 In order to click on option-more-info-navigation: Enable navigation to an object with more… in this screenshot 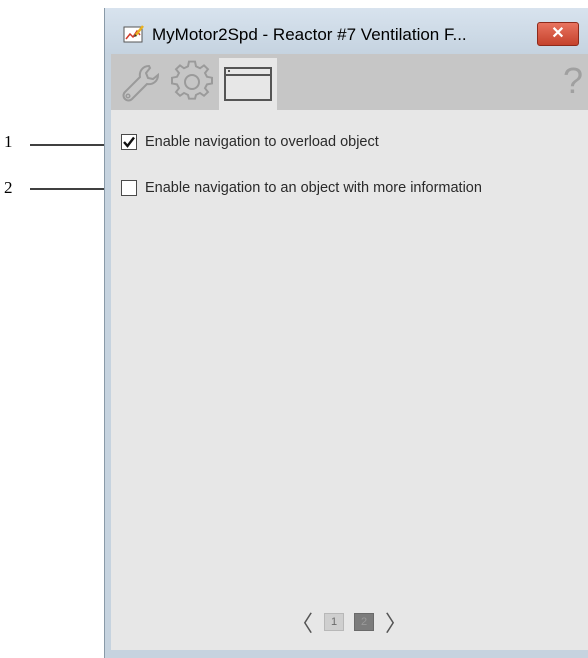, I will do `click(301, 188)`.